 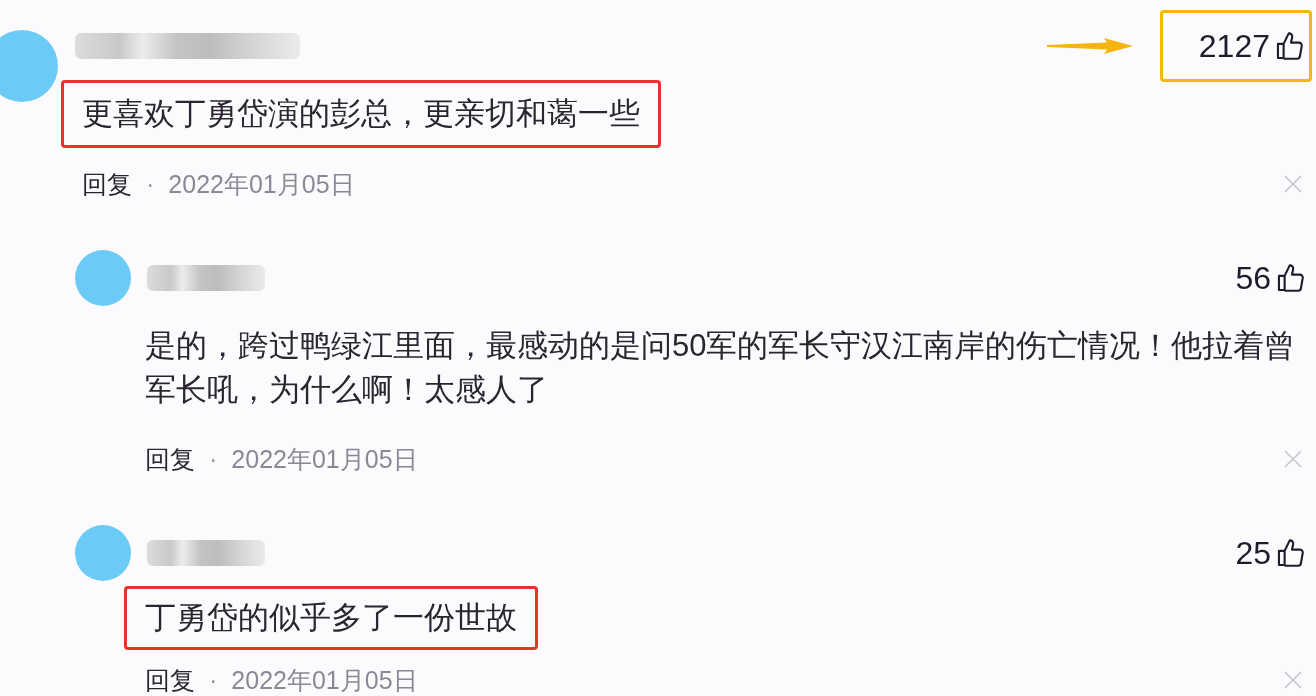 I want to click on comment-text: 是的，跨过鸭绿江里面，最感动的是问50军的军长守汉江南岸的伤亡情况！他拉着曾军长吼，为什么啊！太感人了, so click(x=721, y=368).